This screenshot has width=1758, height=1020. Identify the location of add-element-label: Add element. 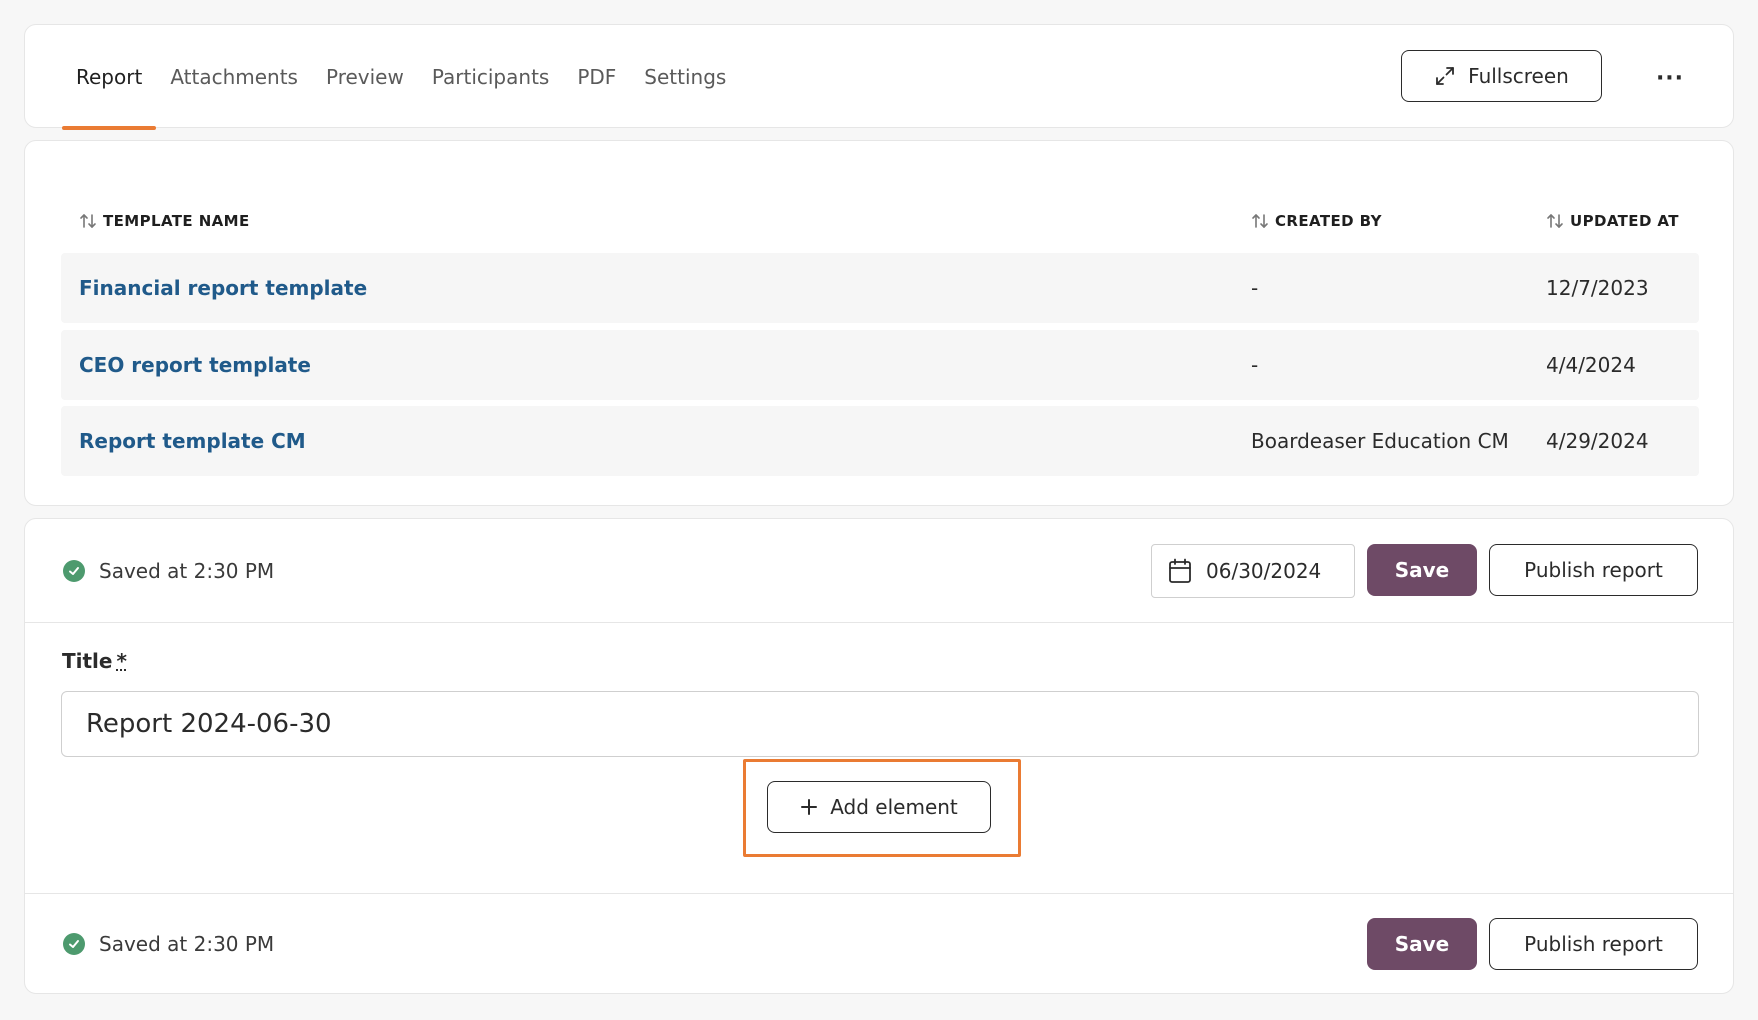
(894, 807).